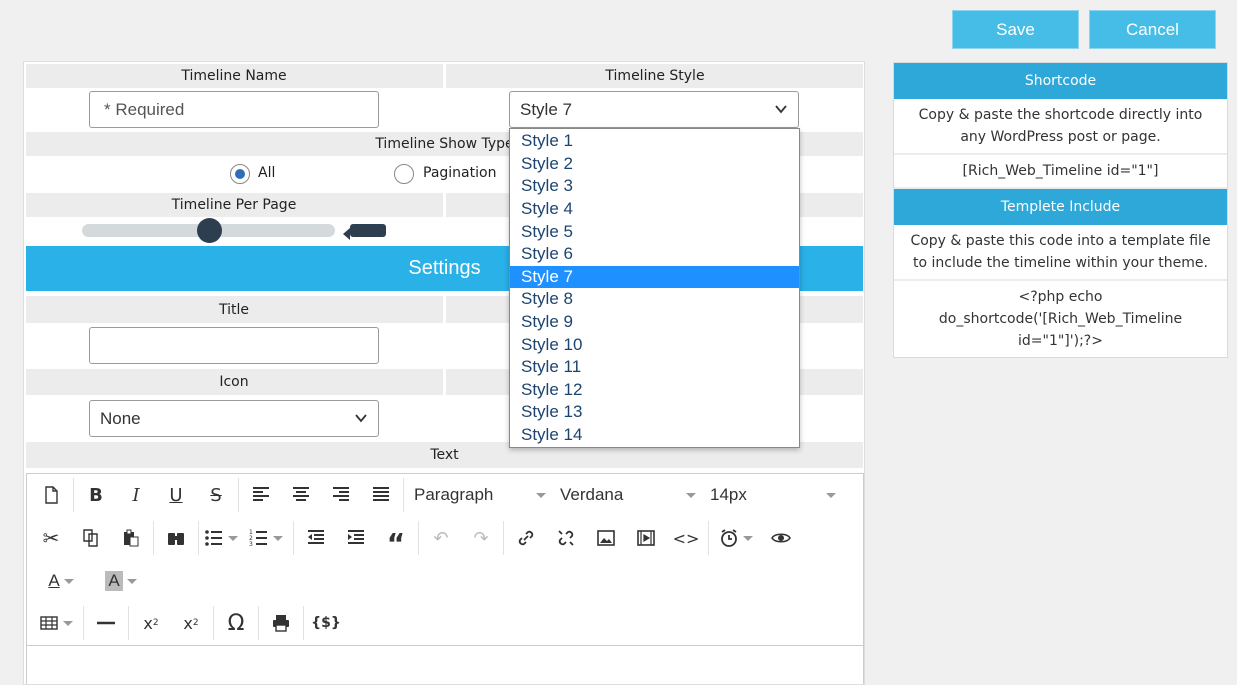 This screenshot has height=685, width=1237. I want to click on background-color-icon: A, so click(121, 581).